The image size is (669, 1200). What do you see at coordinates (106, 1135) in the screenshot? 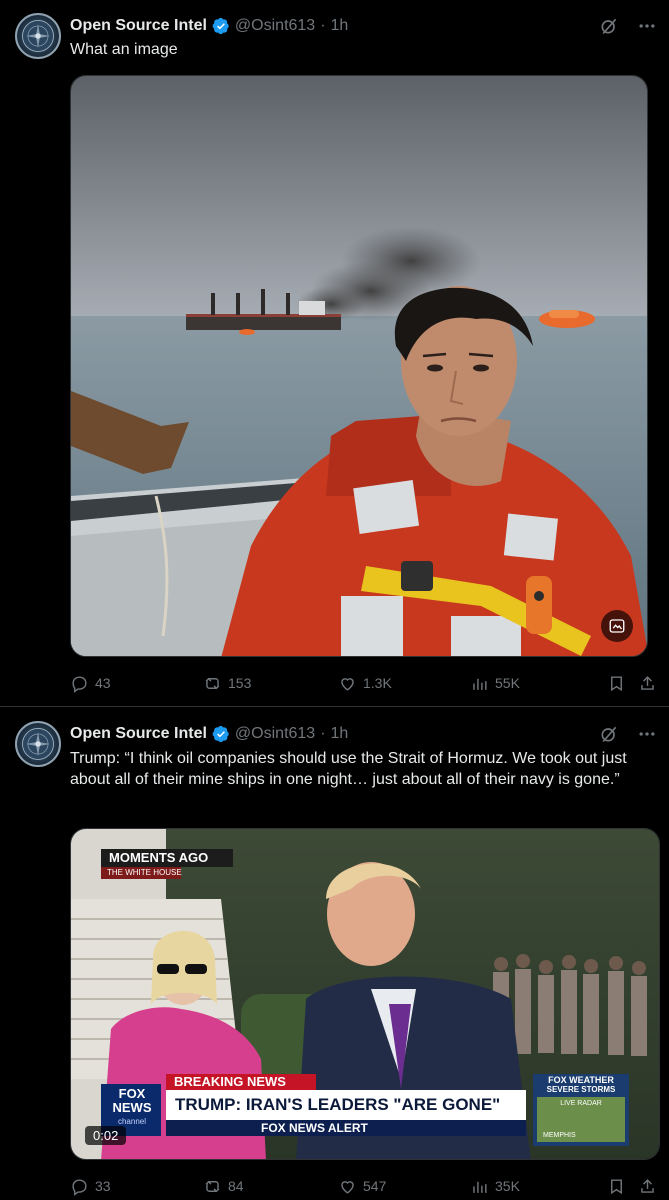
I see `video-timestamp: 0:02` at bounding box center [106, 1135].